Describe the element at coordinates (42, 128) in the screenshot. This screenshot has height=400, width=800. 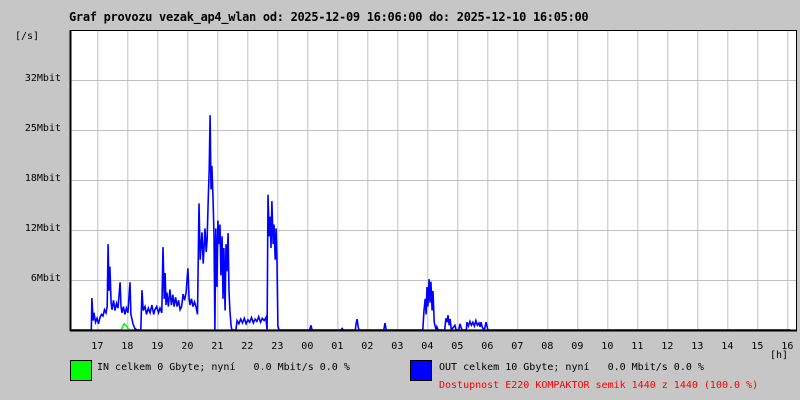
I see `y-tick-label: 25Mbit` at that location.